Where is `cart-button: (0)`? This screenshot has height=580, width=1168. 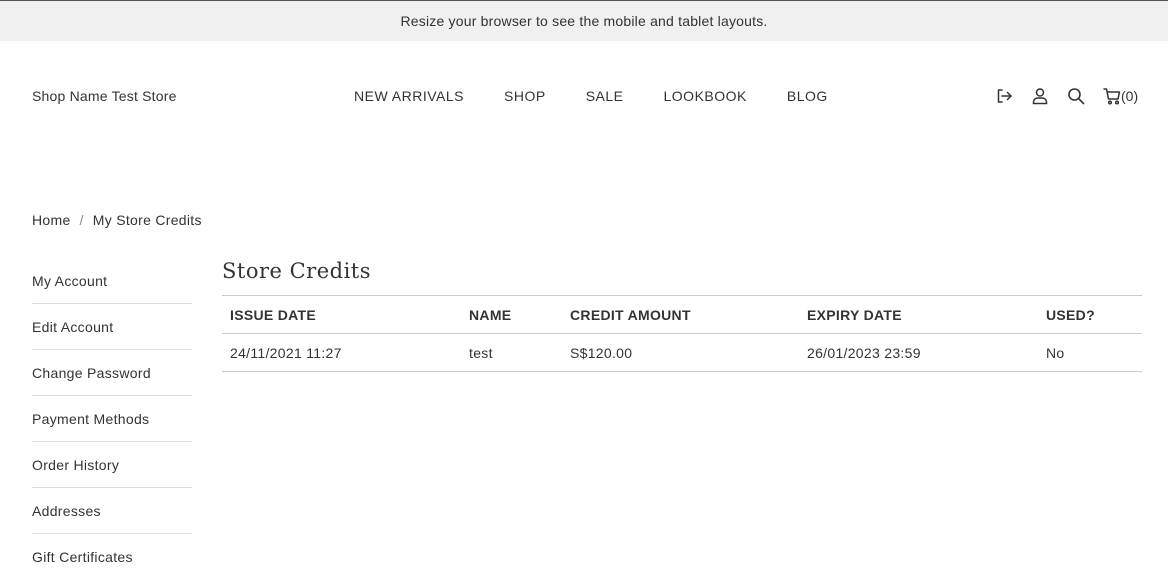 cart-button: (0) is located at coordinates (1120, 96).